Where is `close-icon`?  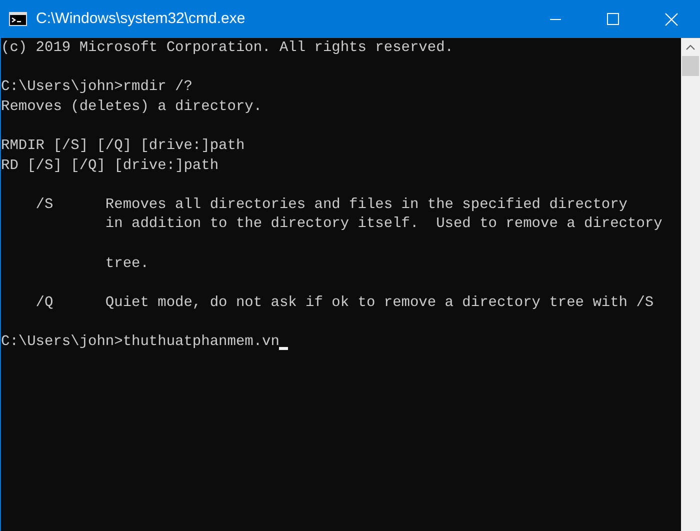 close-icon is located at coordinates (671, 19).